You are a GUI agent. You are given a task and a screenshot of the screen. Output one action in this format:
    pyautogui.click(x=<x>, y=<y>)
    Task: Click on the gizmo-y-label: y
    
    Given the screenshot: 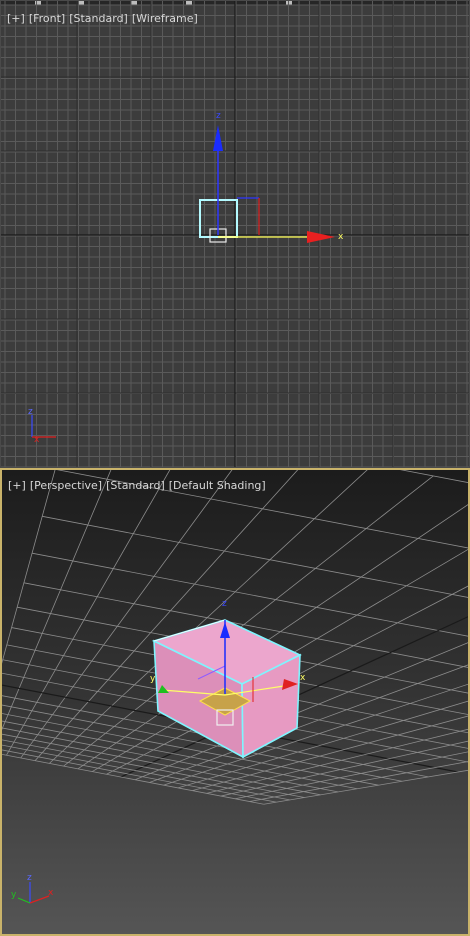 What is the action you would take?
    pyautogui.click(x=153, y=679)
    